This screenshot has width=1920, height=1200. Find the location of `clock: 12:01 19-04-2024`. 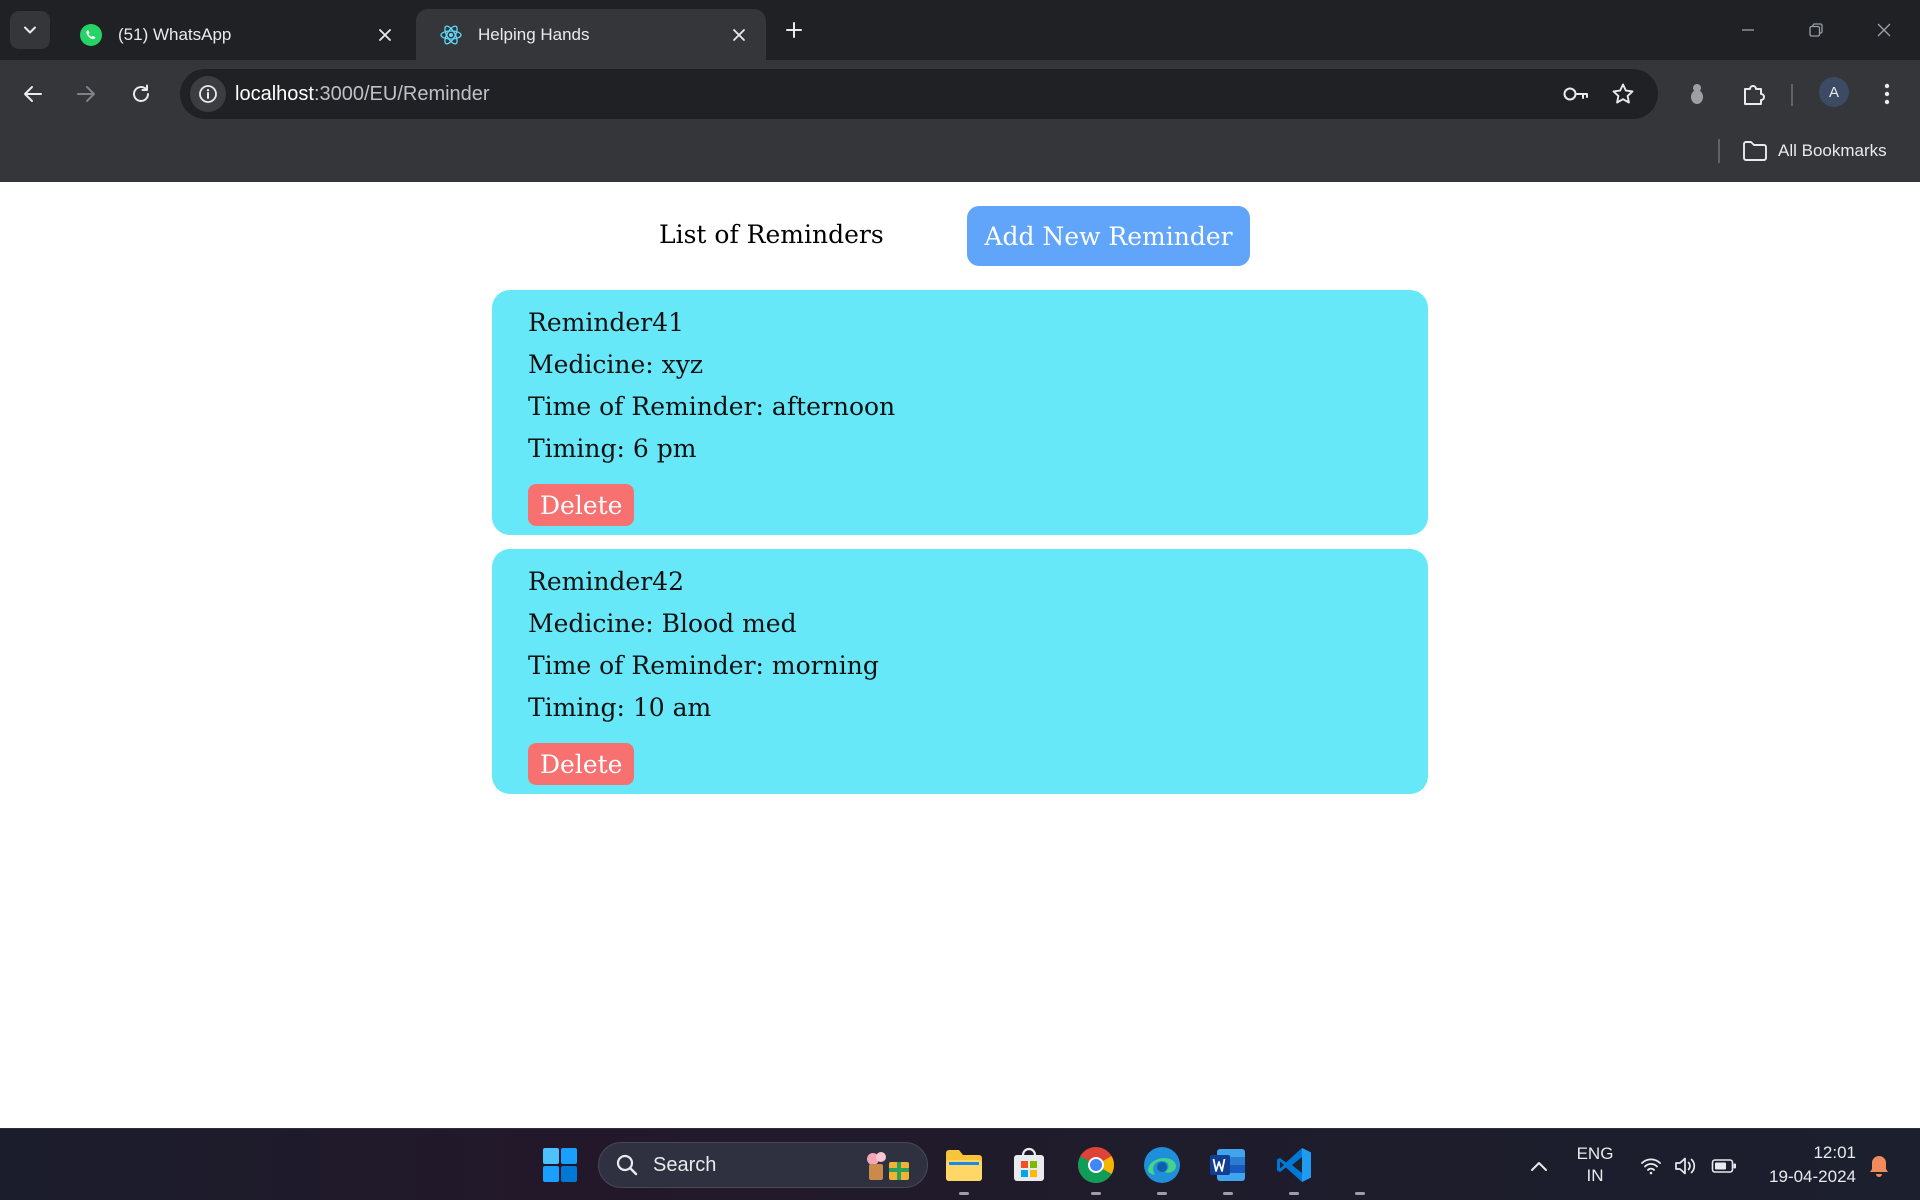

clock: 12:01 19-04-2024 is located at coordinates (1800, 1165).